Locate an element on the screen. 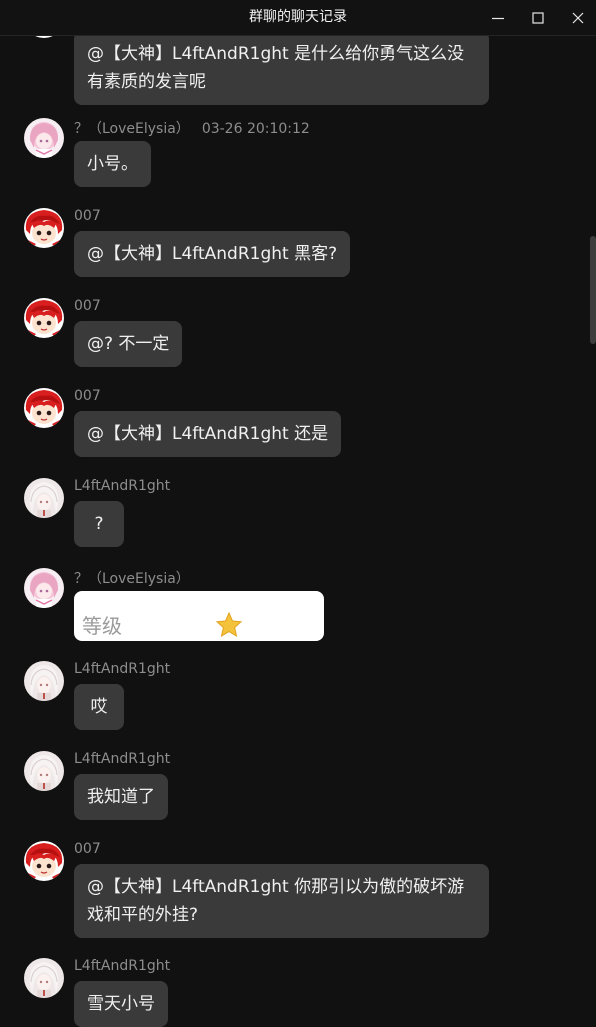 This screenshot has width=596, height=1027. message-bubble: @? 不一定 is located at coordinates (128, 344).